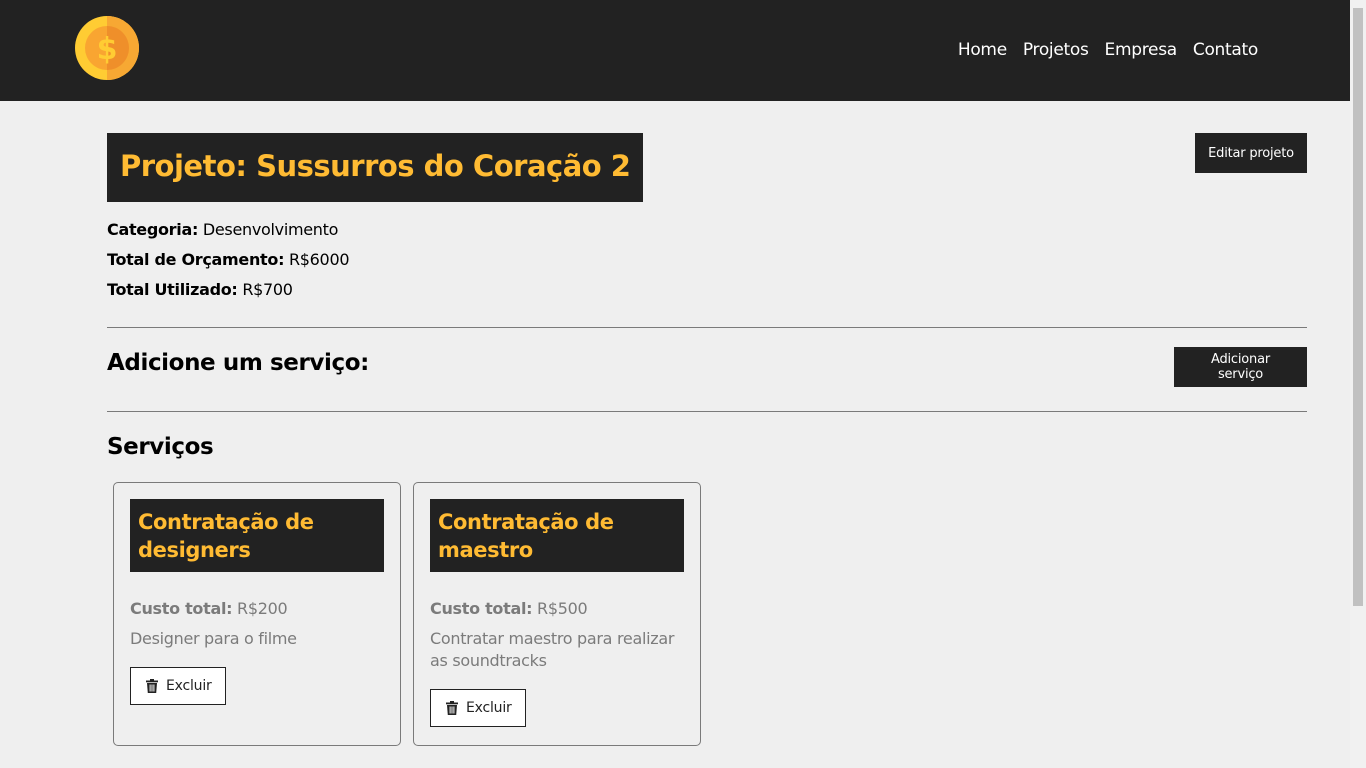  I want to click on service-cost: Custo total: R$500, so click(557, 608).